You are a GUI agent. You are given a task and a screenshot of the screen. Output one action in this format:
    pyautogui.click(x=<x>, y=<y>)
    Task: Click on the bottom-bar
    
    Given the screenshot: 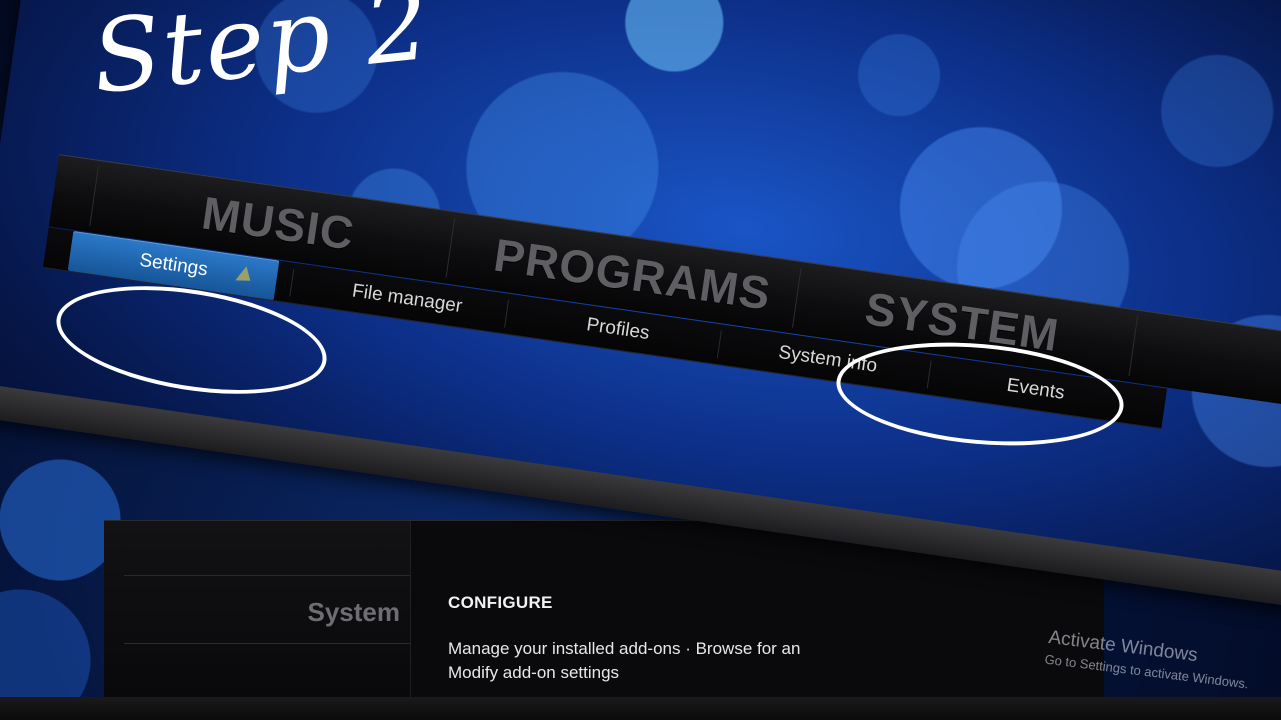 What is the action you would take?
    pyautogui.click(x=640, y=708)
    